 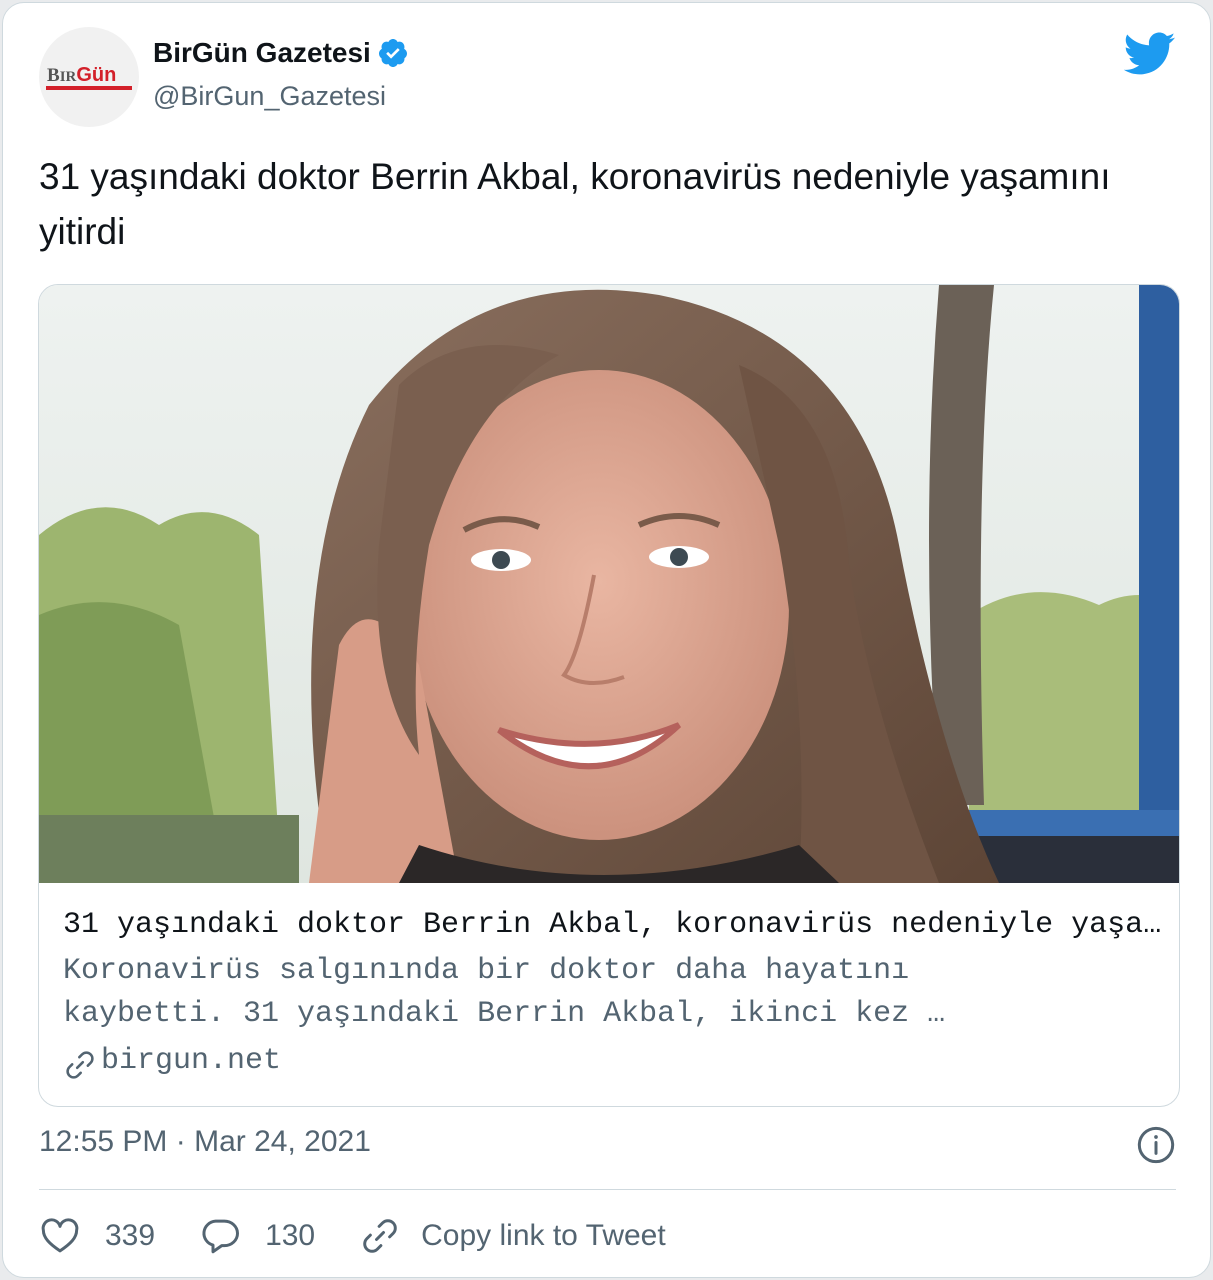 What do you see at coordinates (60, 1235) in the screenshot?
I see `heart-icon` at bounding box center [60, 1235].